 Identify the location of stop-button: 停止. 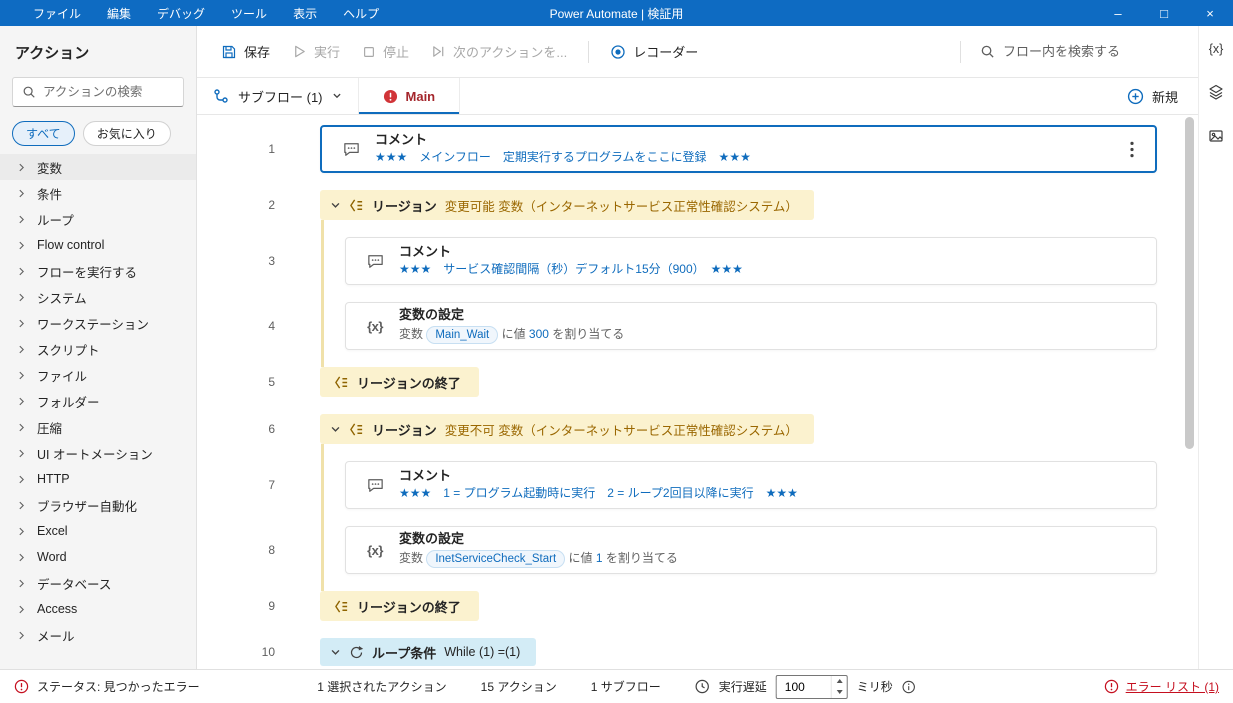
(385, 52).